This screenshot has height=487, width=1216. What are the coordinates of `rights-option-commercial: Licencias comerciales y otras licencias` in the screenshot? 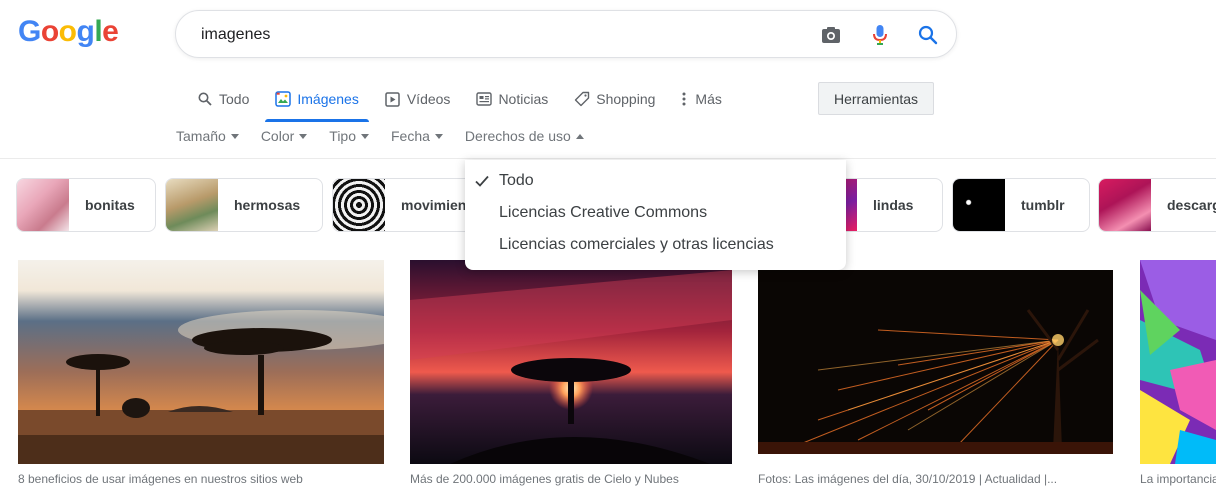 It's located at (636, 245).